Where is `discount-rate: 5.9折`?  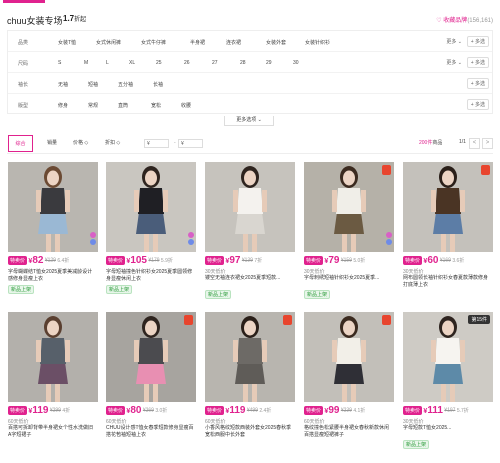
discount-rate: 5.9折 is located at coordinates (166, 261).